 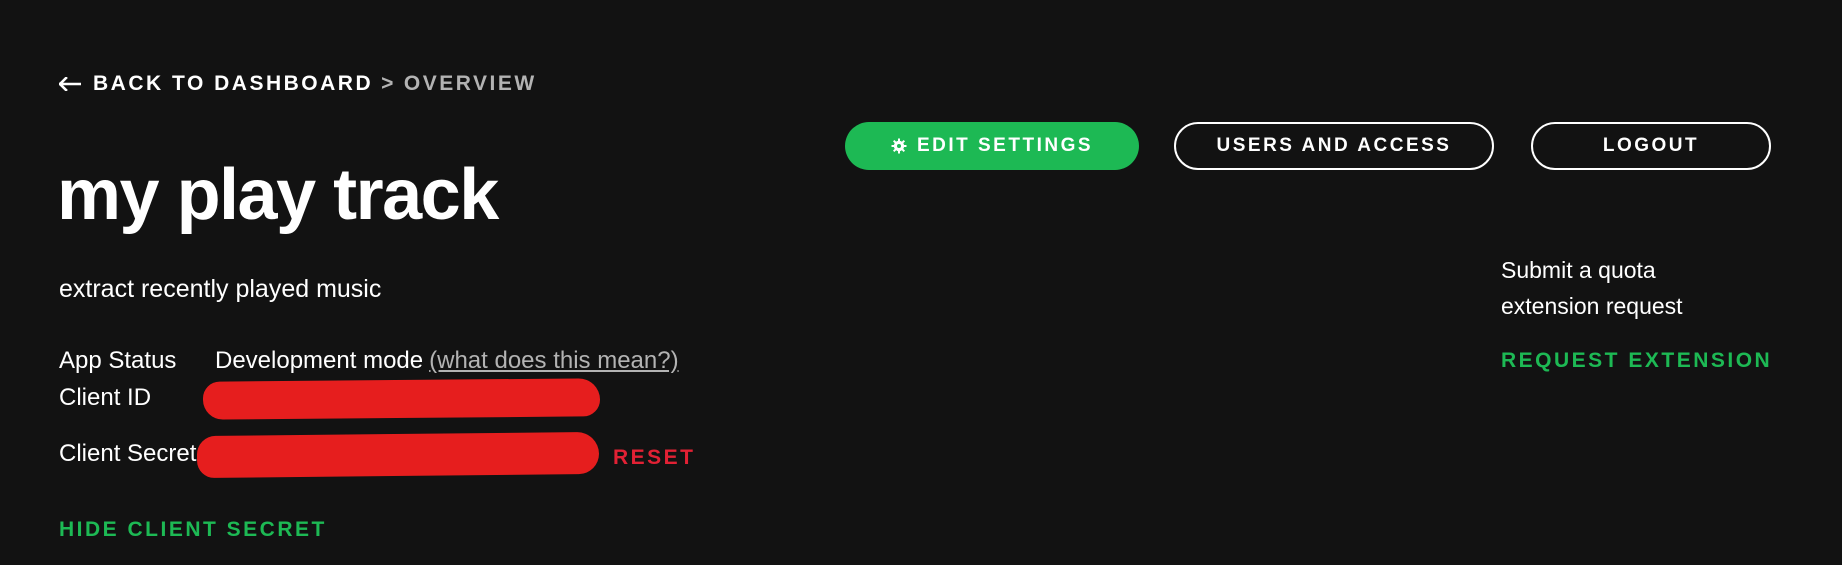 I want to click on app-status-label: App Status, so click(x=118, y=360).